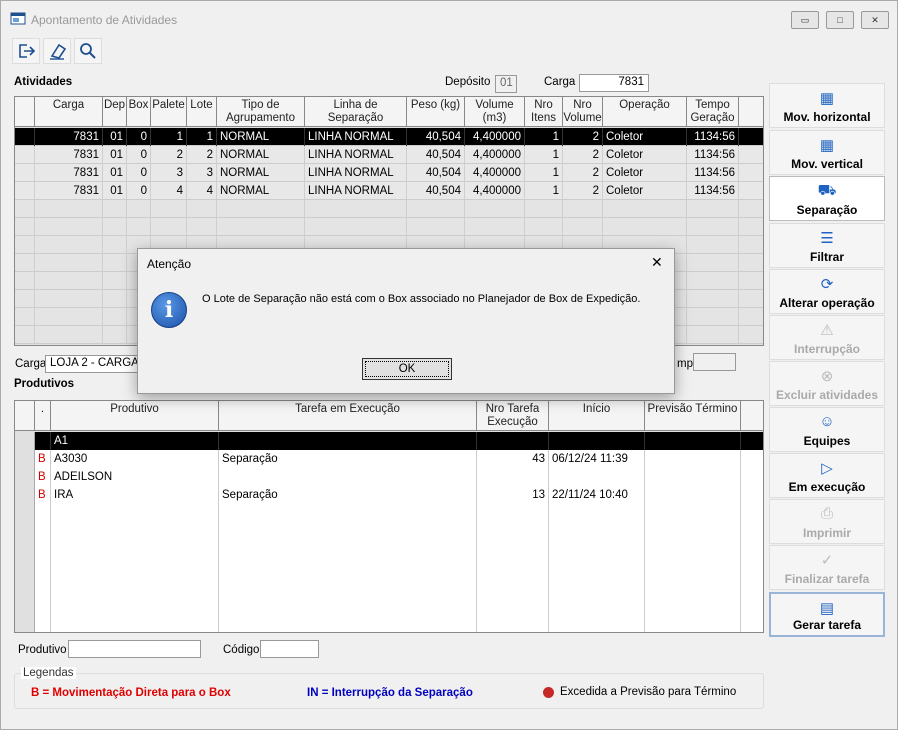  Describe the element at coordinates (827, 567) in the screenshot. I see `finalizar-tarefa-button: ✓ Finalizar tarefa` at that location.